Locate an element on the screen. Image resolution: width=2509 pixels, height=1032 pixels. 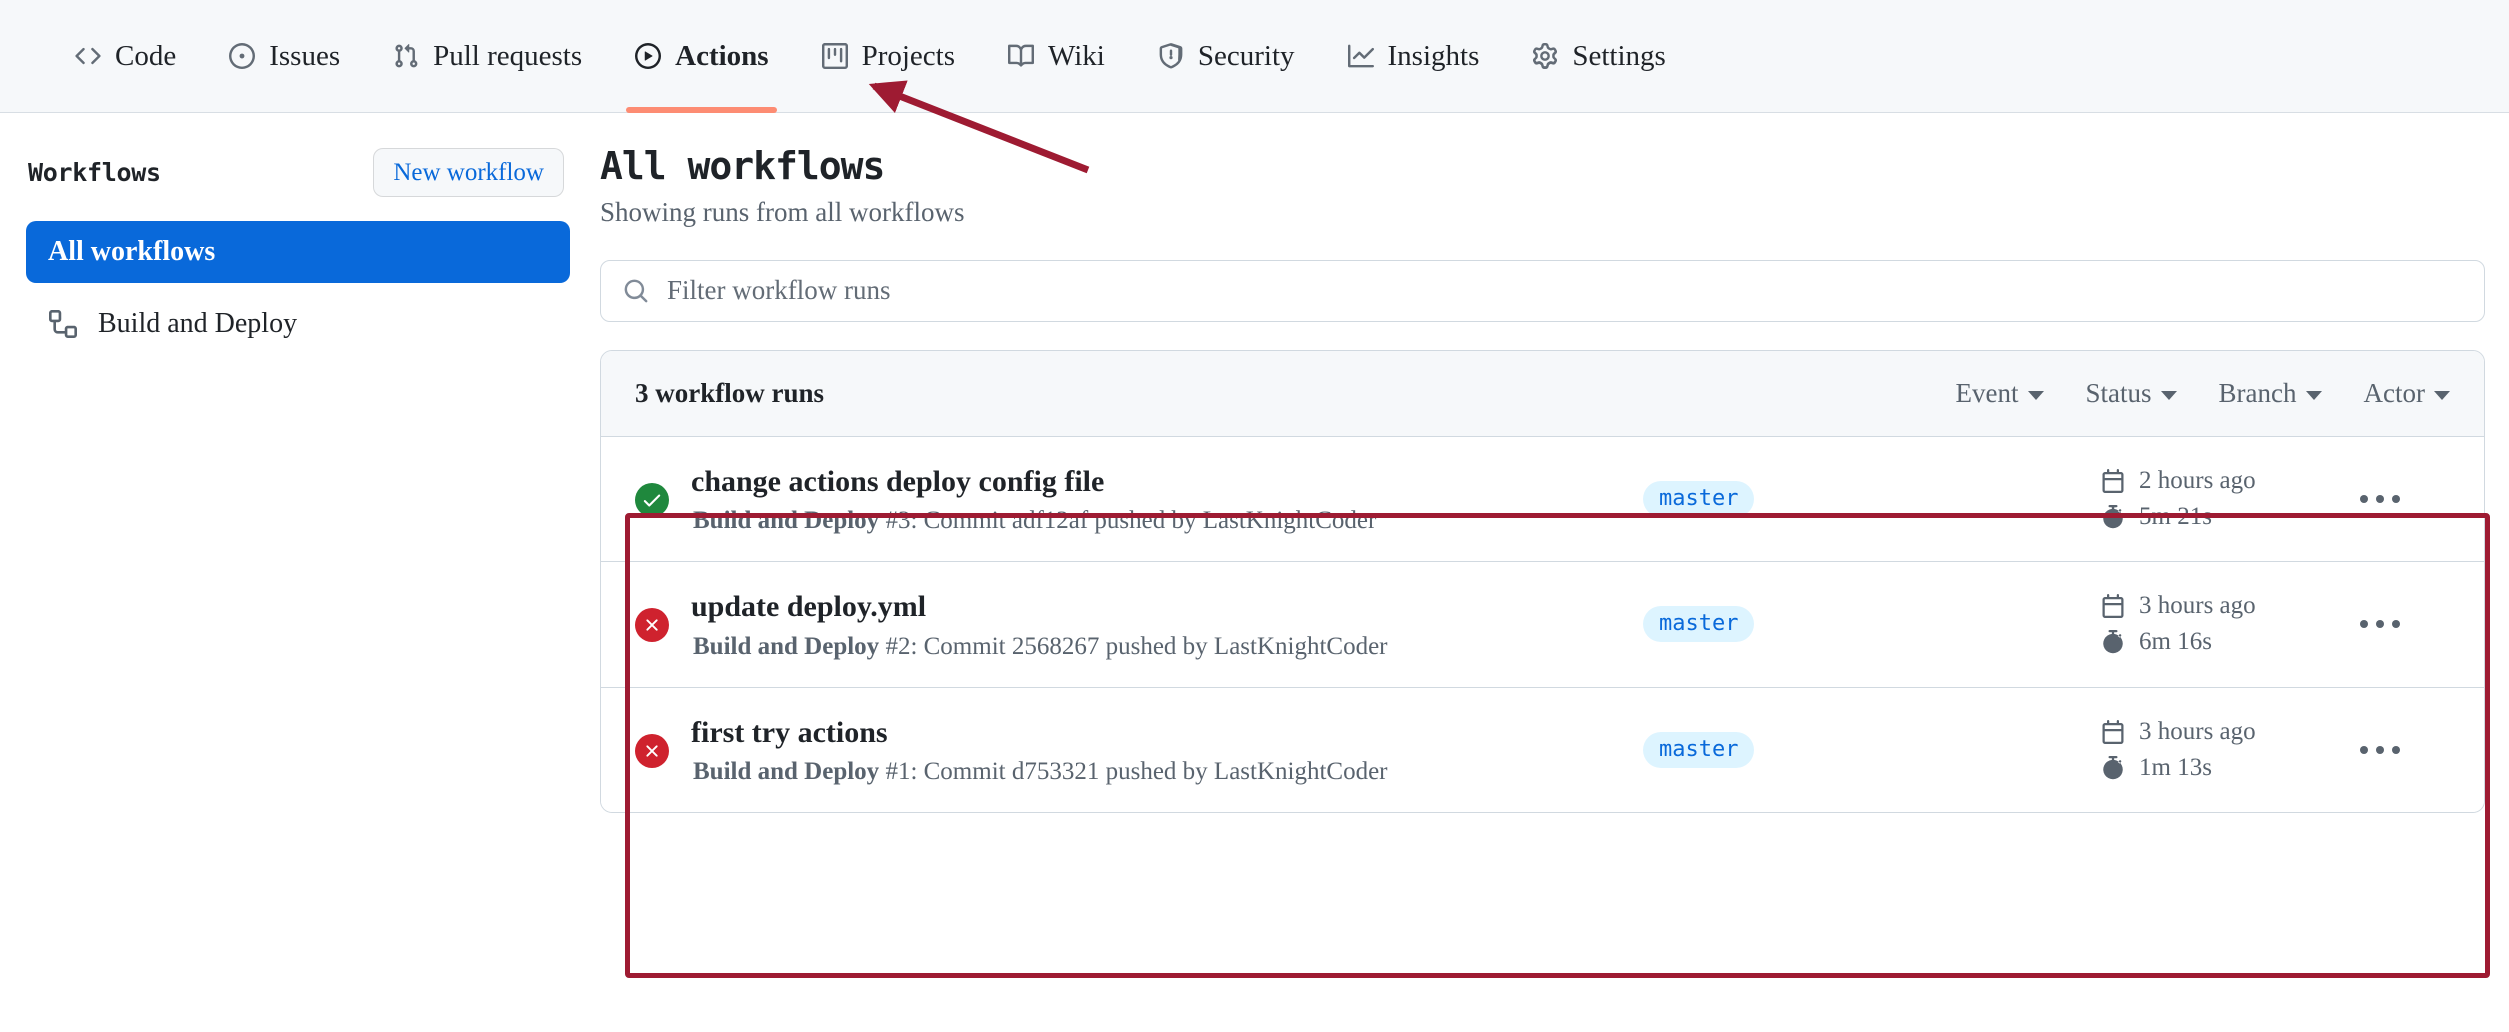
filter-event: Event is located at coordinates (2000, 393).